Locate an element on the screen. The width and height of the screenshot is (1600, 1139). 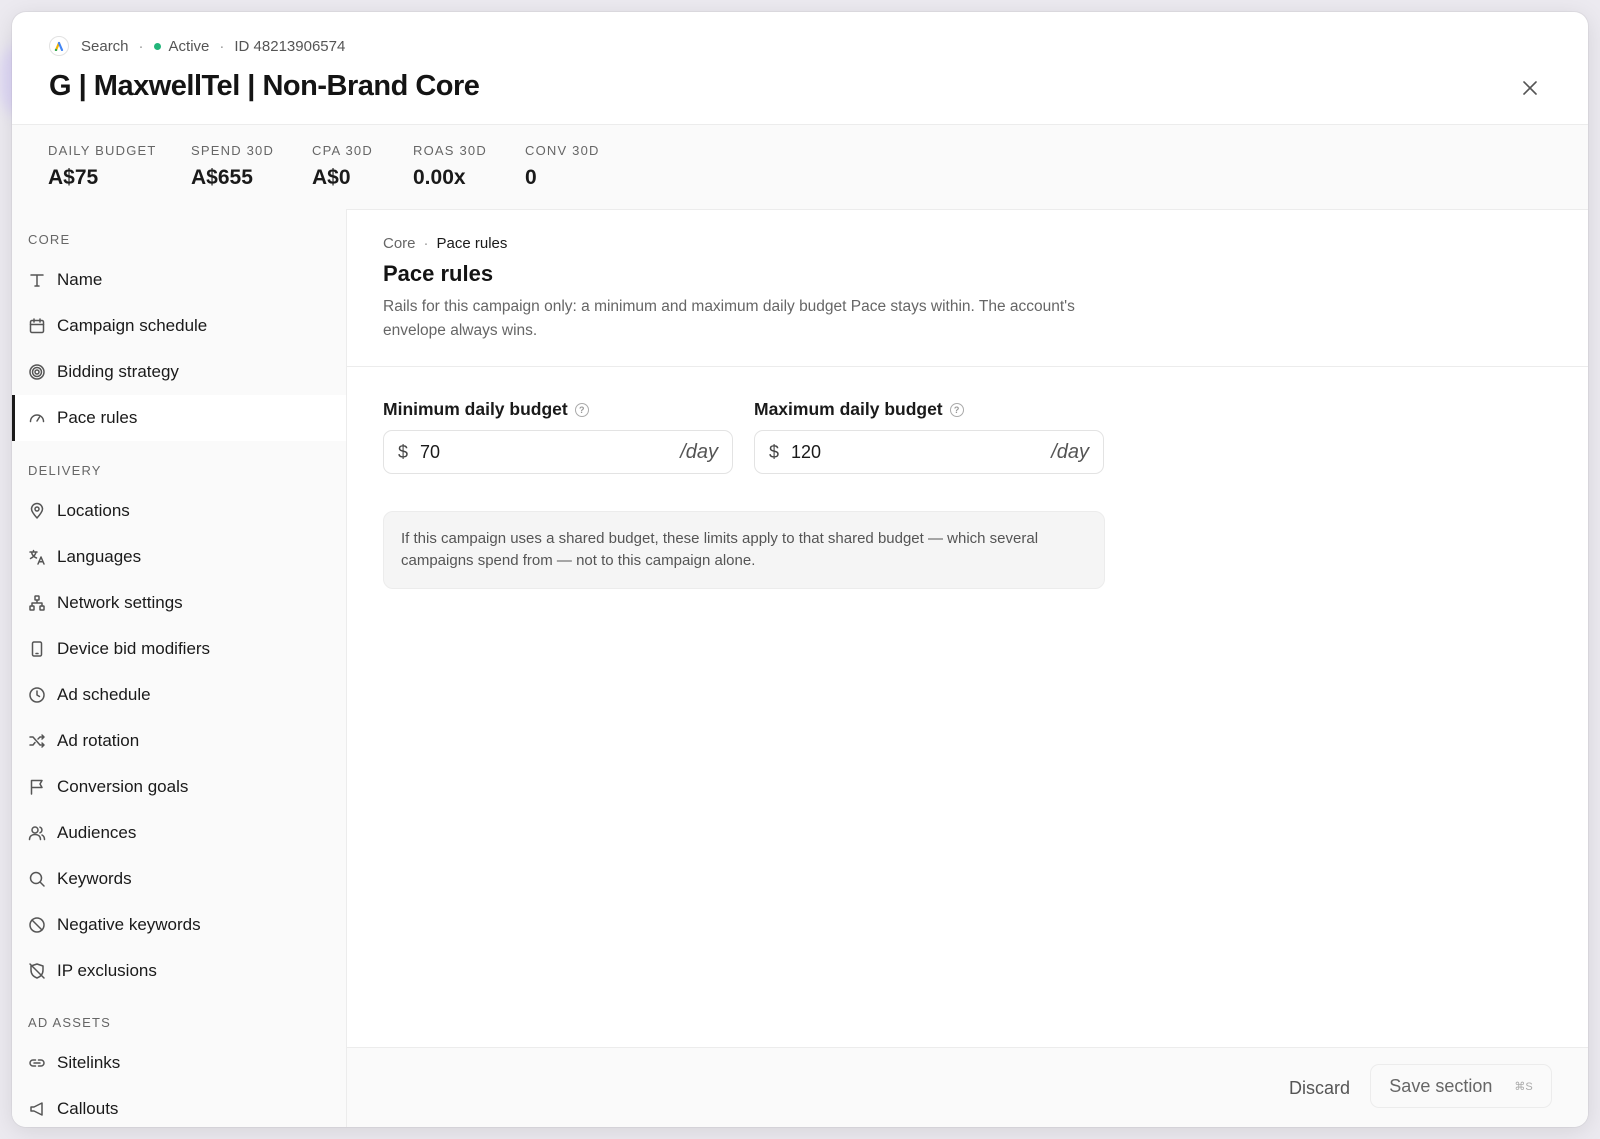
stat-daily-budget: DAILY BUDGET A$75 is located at coordinates (102, 166).